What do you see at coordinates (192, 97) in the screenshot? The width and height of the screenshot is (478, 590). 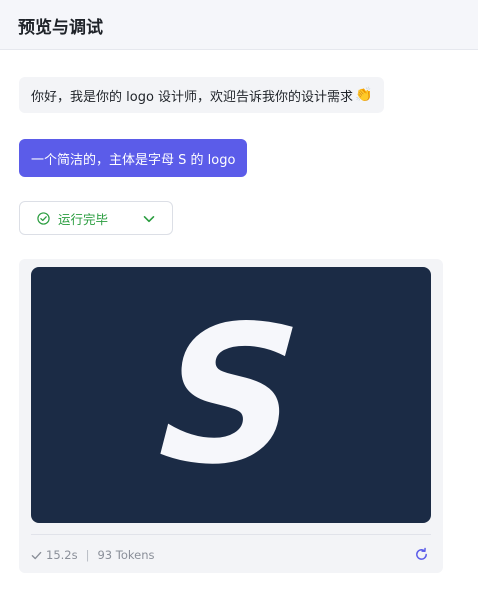 I see `bot-message-text: 你好，我是你的 logo 设计师，欢迎告诉我你的设计需求` at bounding box center [192, 97].